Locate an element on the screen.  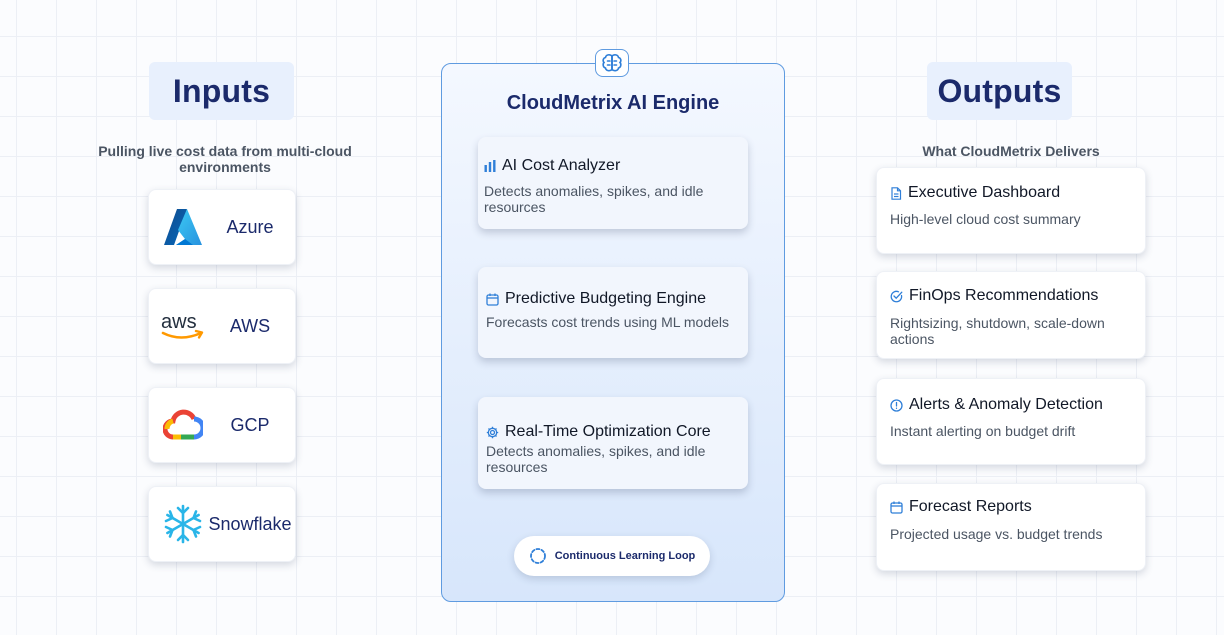
outputs-subtitle: What CloudMetrix Delivers is located at coordinates (1011, 151).